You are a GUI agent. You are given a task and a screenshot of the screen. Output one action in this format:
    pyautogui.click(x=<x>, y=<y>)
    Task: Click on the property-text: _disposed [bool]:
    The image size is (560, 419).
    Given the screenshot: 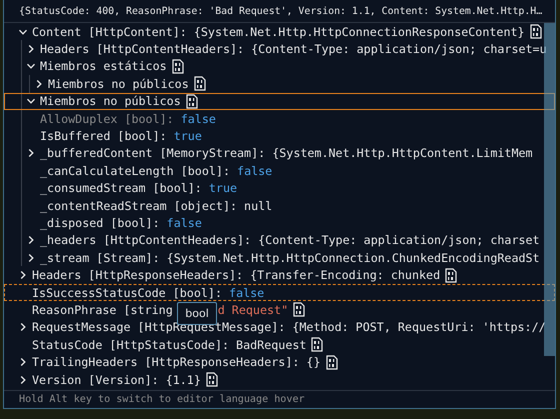 What is the action you would take?
    pyautogui.click(x=100, y=223)
    